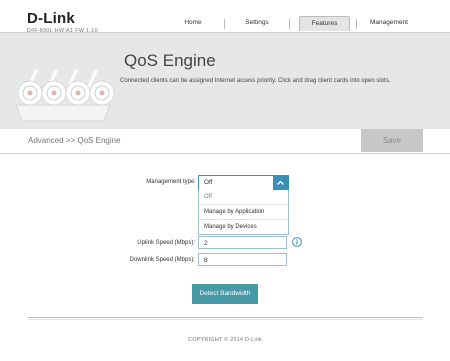 Image resolution: width=450 pixels, height=361 pixels. What do you see at coordinates (257, 23) in the screenshot?
I see `nav-settings: Settings` at bounding box center [257, 23].